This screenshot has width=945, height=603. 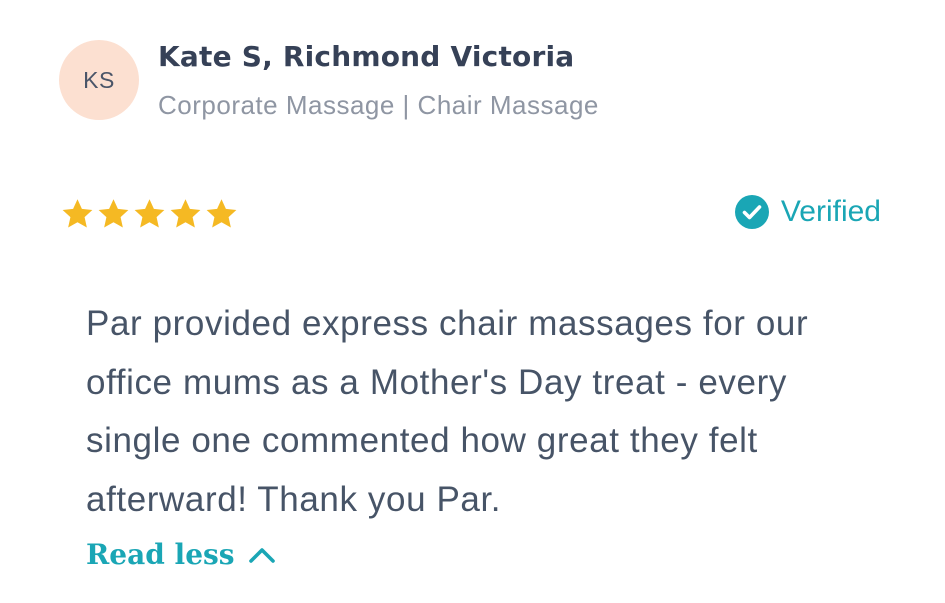 What do you see at coordinates (261, 555) in the screenshot?
I see `chevron-up-icon` at bounding box center [261, 555].